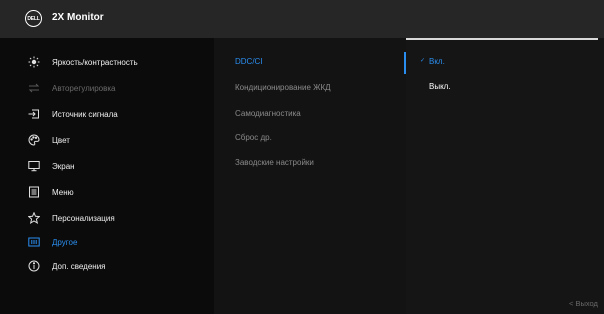 This screenshot has width=604, height=314. I want to click on menu-item-label: Меню, so click(63, 192).